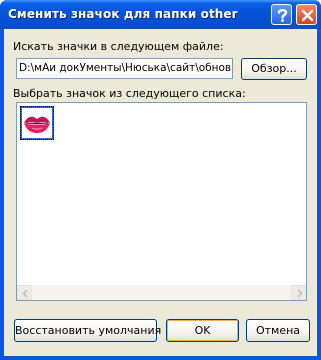 The width and height of the screenshot is (321, 360). I want to click on ok-button: OK, so click(202, 330).